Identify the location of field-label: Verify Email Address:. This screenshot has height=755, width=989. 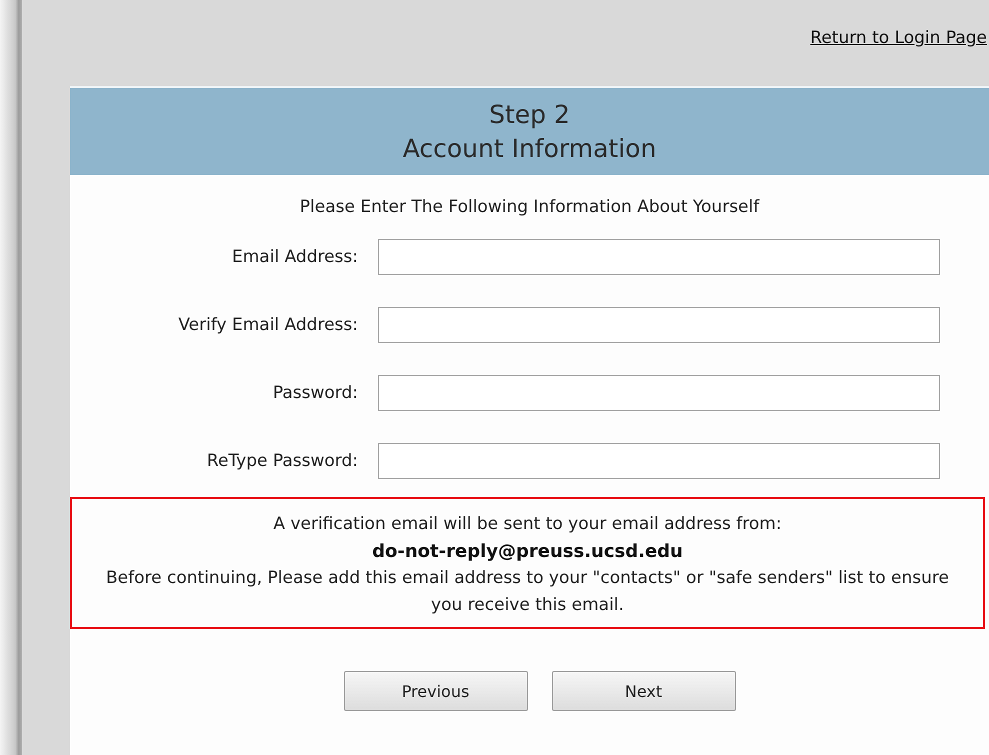
(268, 325).